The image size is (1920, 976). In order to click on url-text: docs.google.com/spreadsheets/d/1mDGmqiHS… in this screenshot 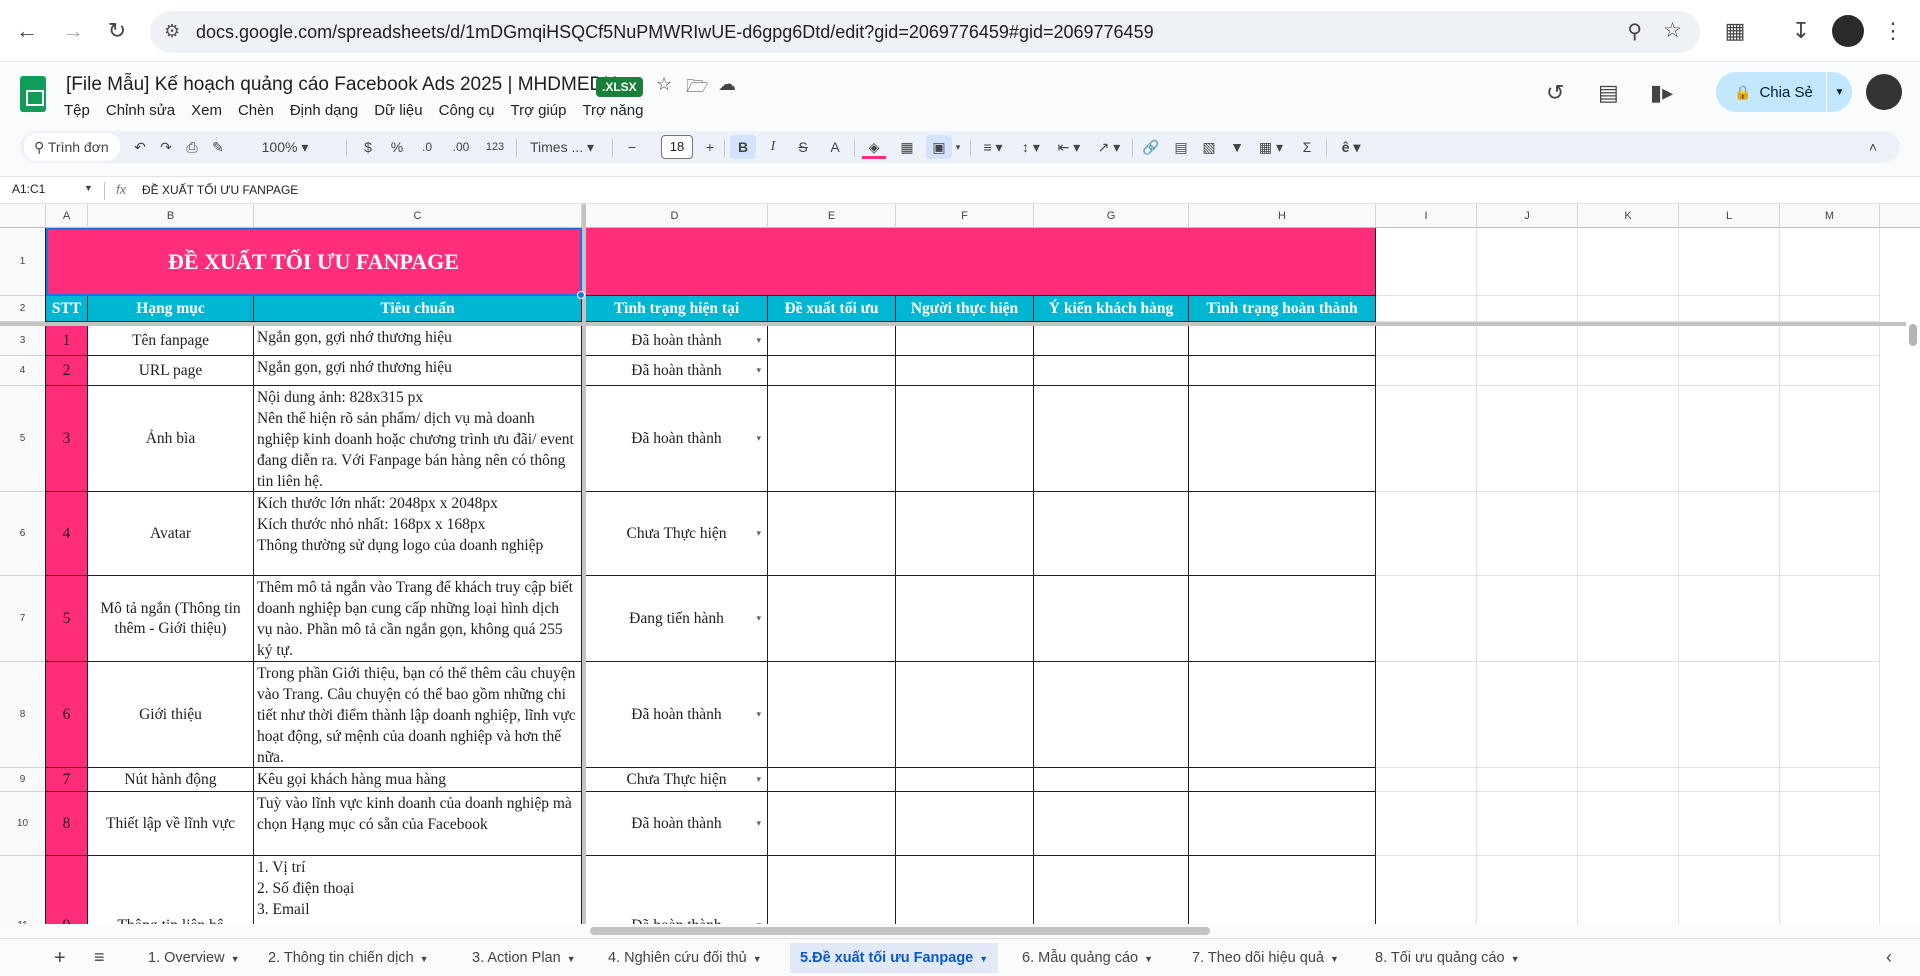, I will do `click(675, 32)`.